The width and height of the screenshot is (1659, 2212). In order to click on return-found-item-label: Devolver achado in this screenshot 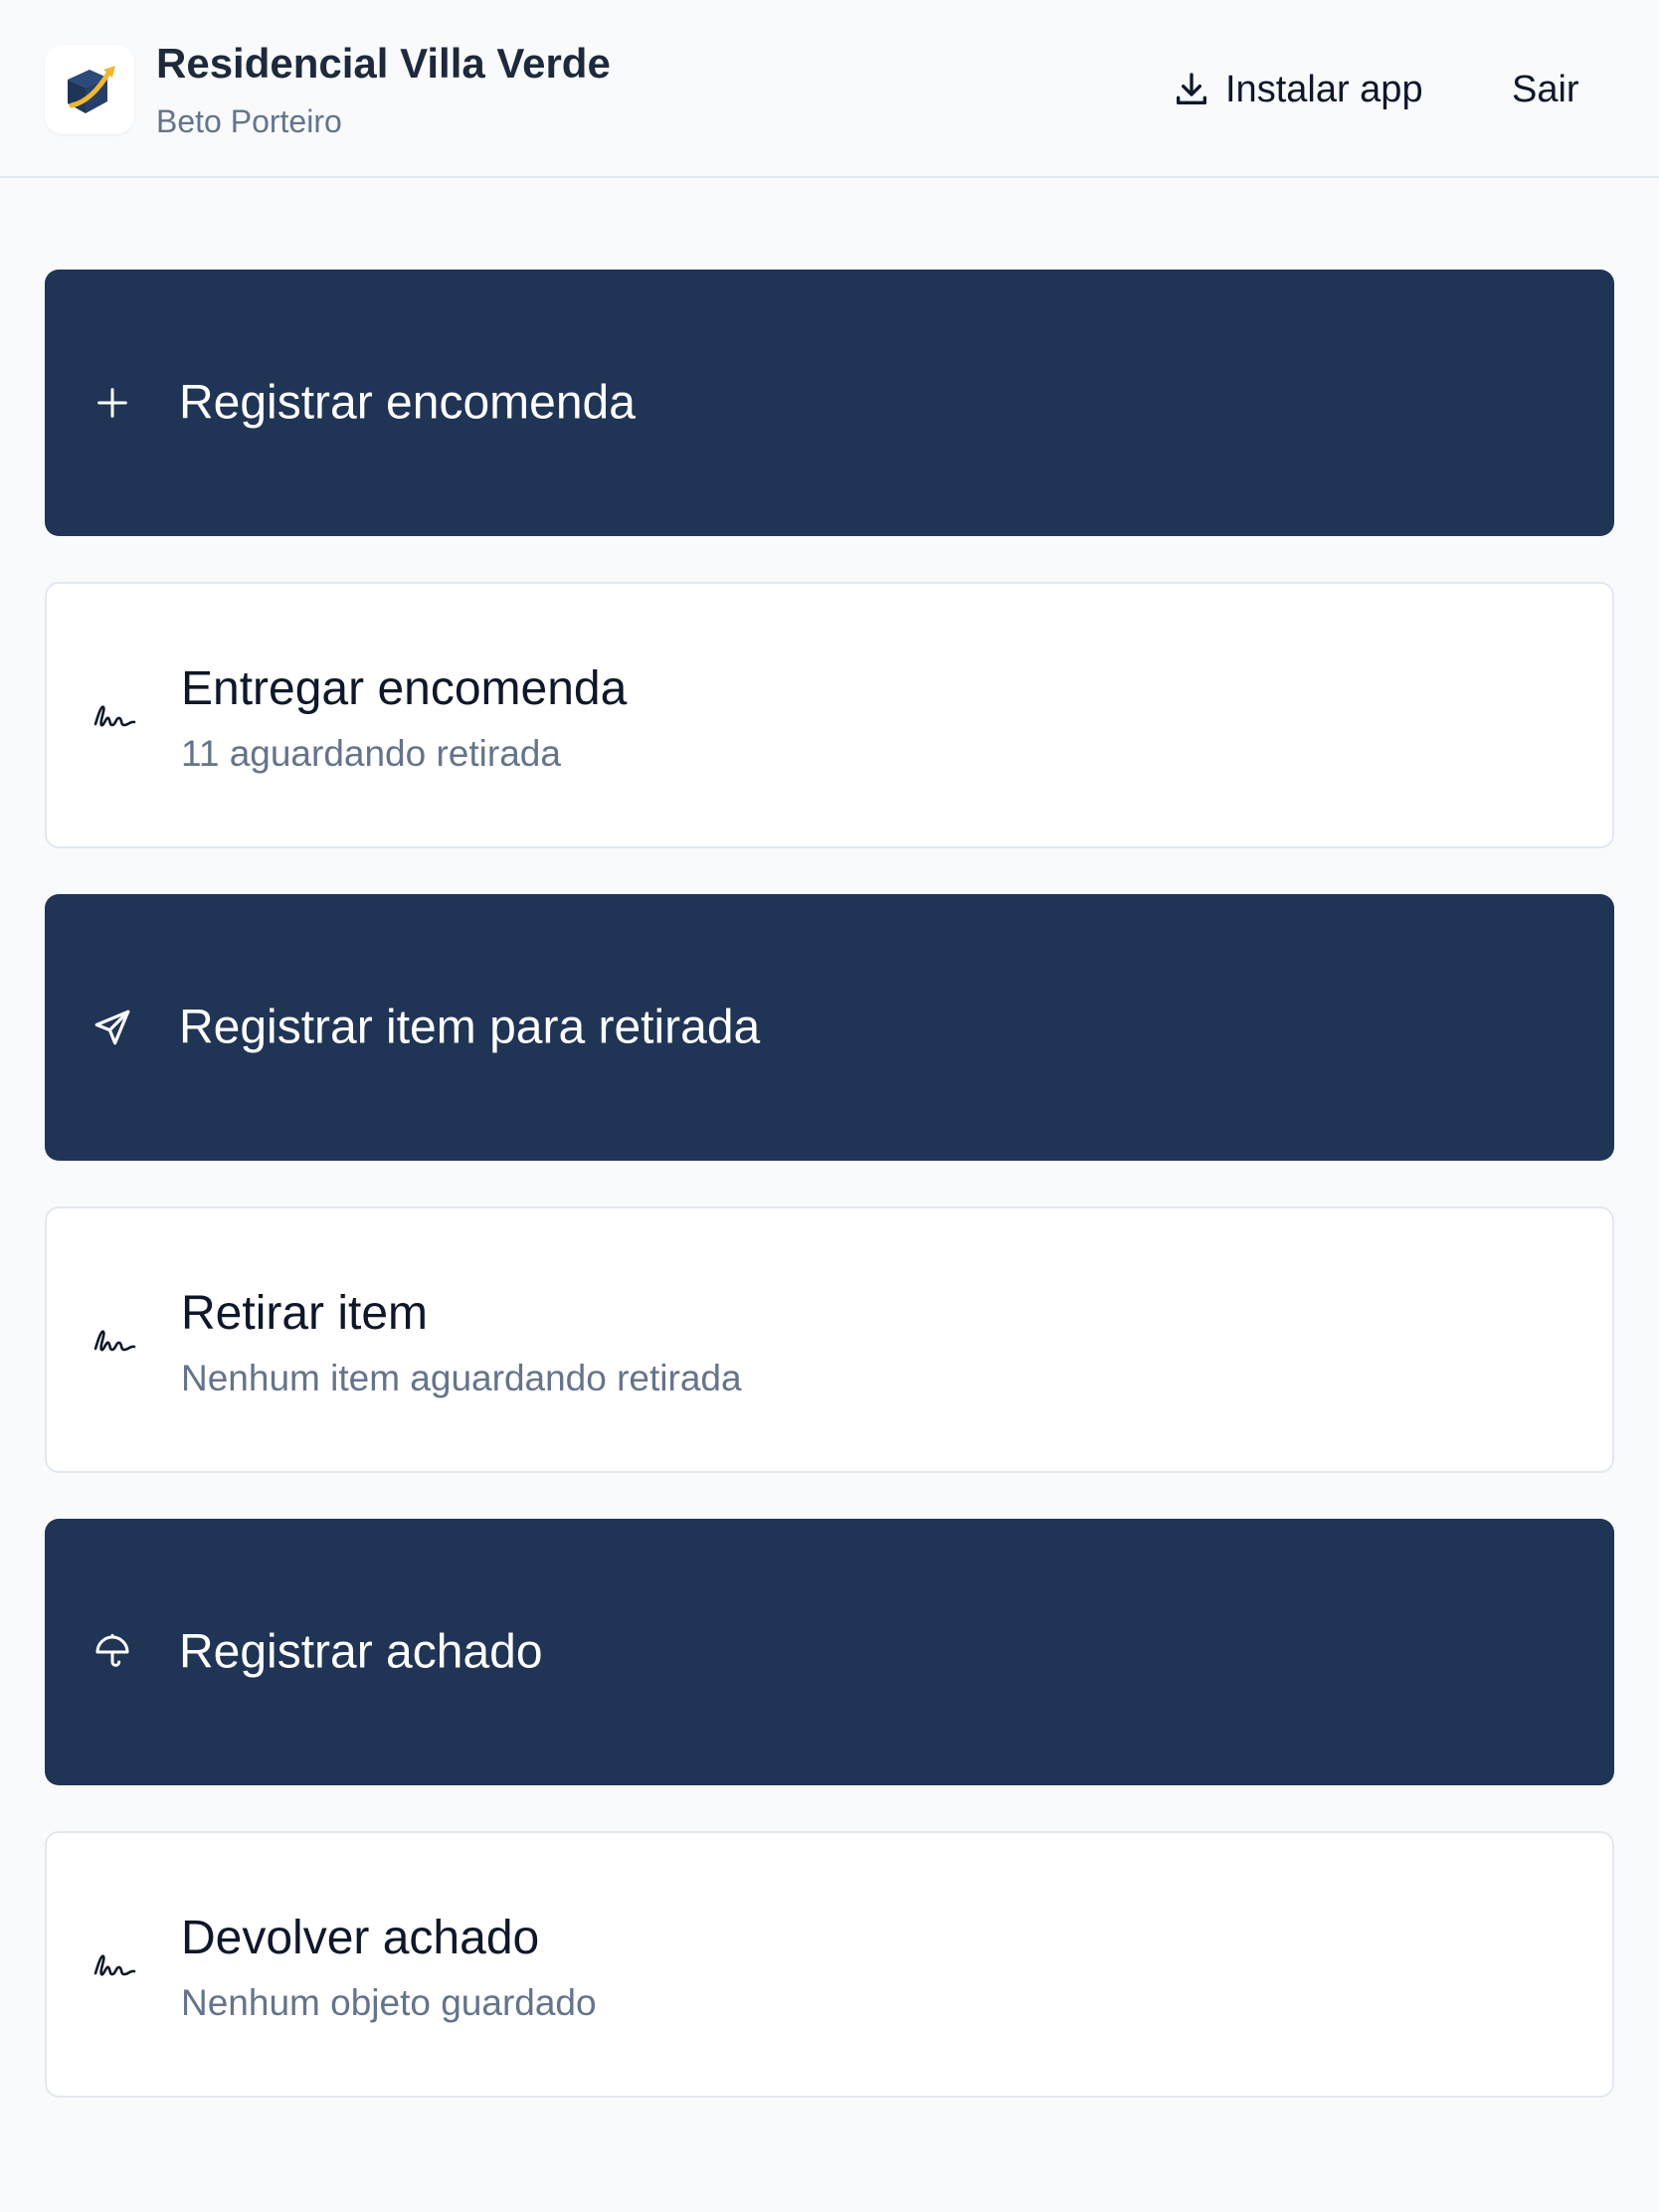, I will do `click(360, 1938)`.